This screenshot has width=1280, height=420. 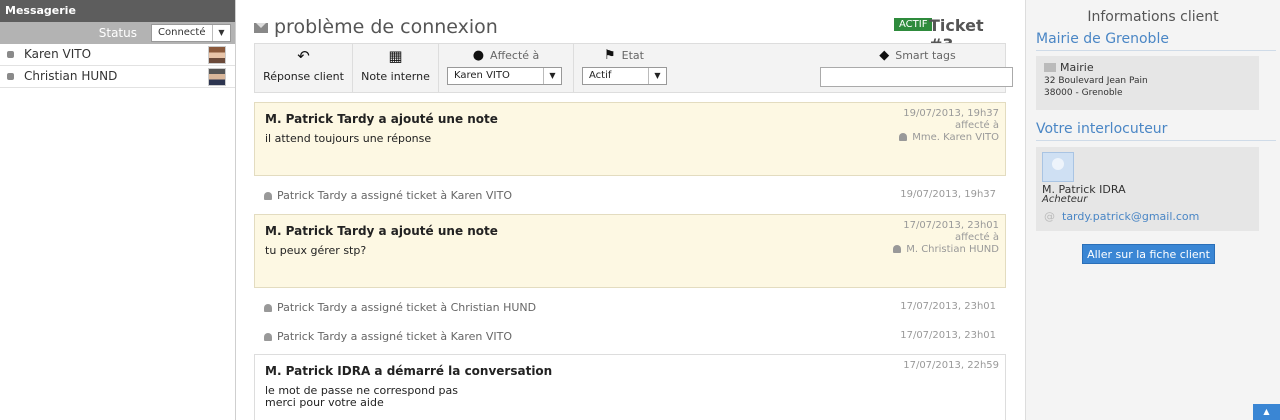 What do you see at coordinates (386, 27) in the screenshot?
I see `ticket-title: problème de connexion` at bounding box center [386, 27].